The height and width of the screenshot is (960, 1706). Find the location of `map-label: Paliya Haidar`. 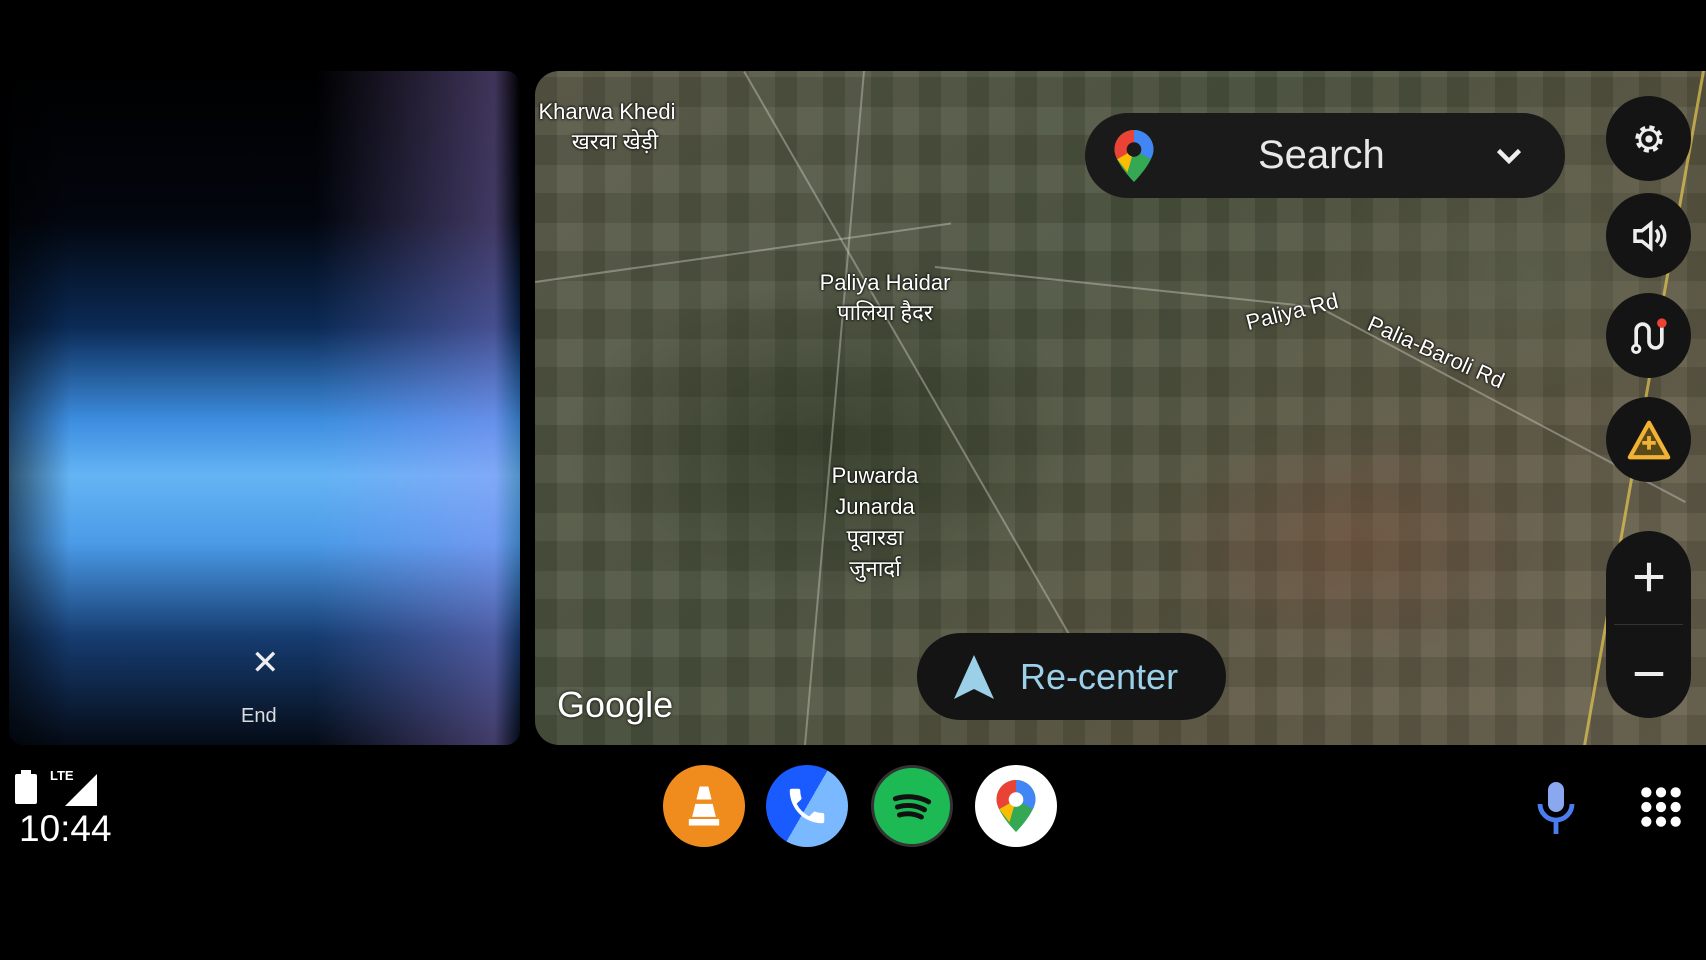

map-label: Paliya Haidar is located at coordinates (885, 282).